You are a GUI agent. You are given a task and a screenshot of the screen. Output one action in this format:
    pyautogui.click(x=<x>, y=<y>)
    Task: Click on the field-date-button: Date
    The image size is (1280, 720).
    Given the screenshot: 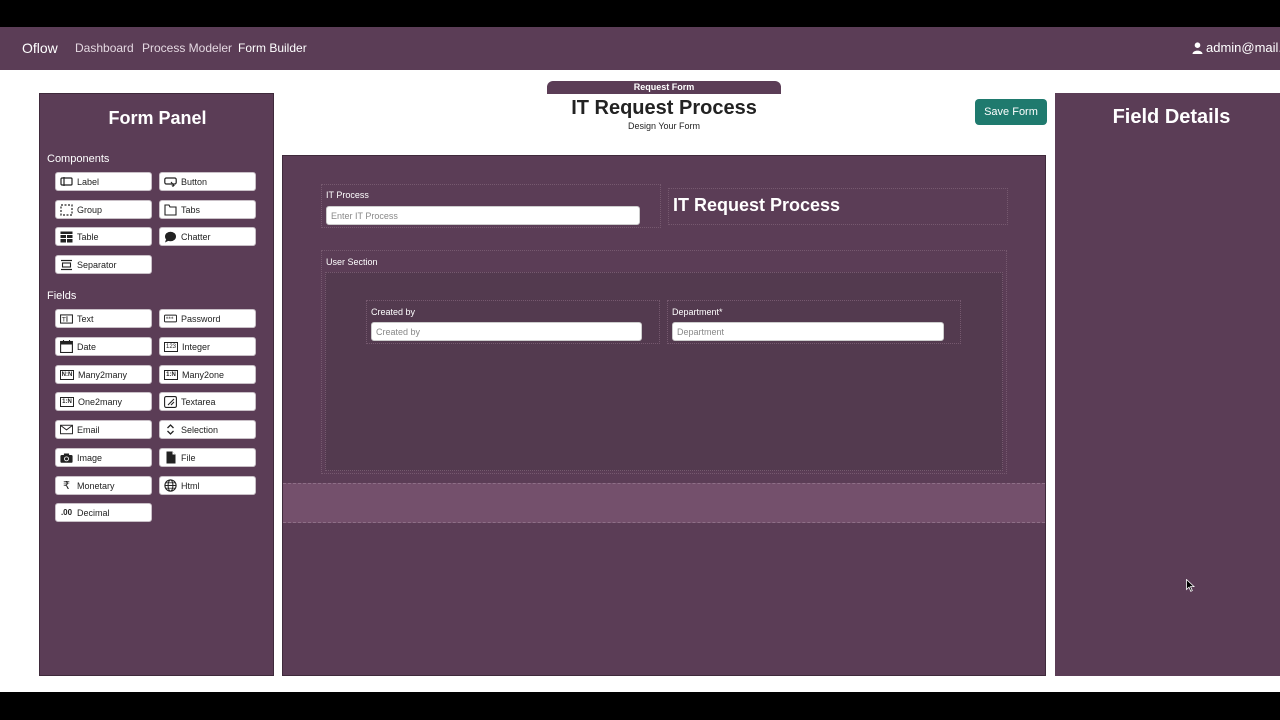 What is the action you would take?
    pyautogui.click(x=103, y=346)
    